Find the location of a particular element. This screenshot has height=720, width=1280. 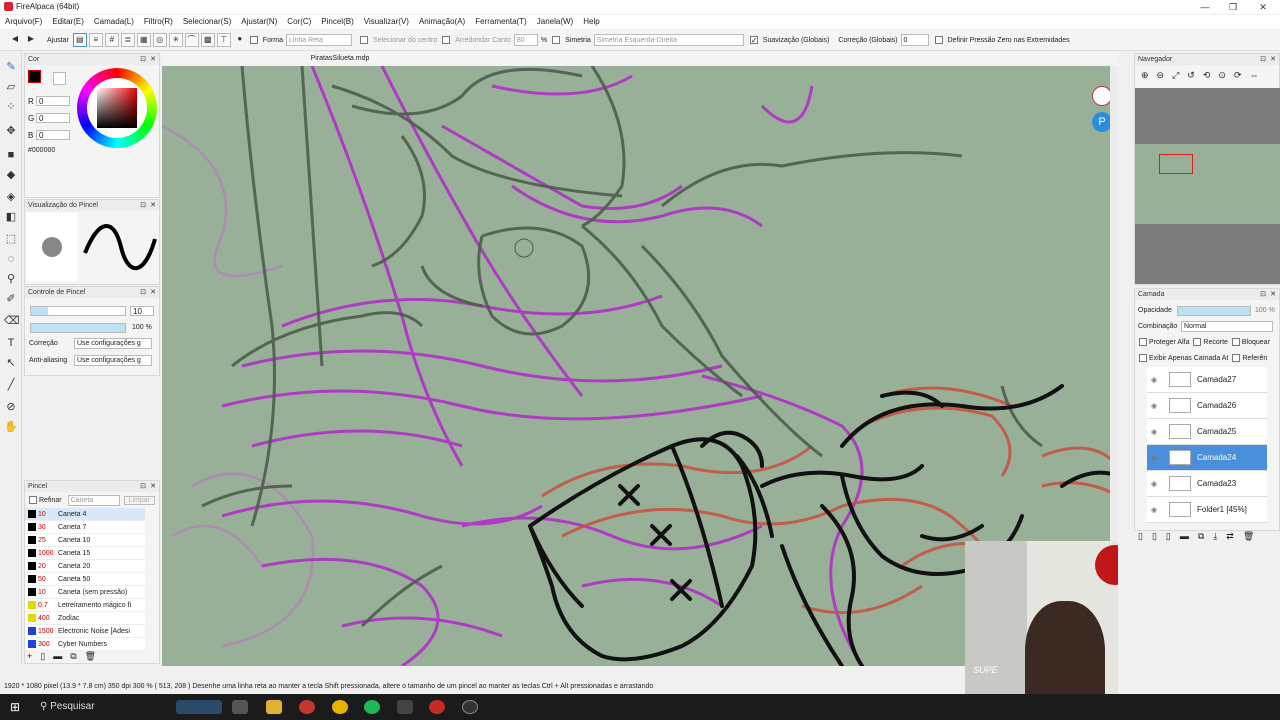

menu-file: Arquivo(F) is located at coordinates (23, 22).